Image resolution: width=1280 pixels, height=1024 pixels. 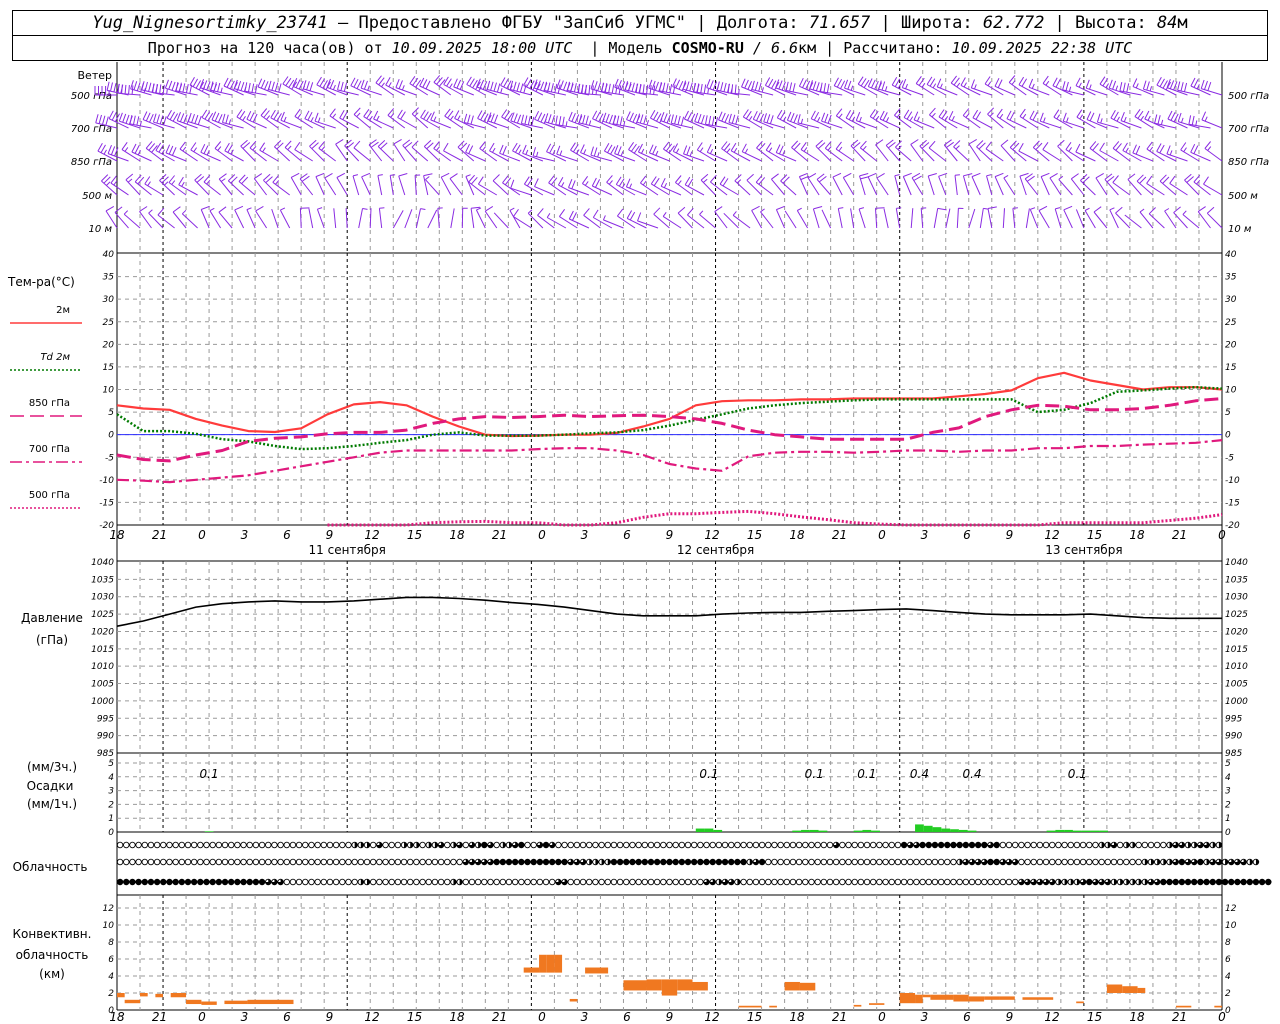 I want to click on precip-3h-label: 0.1, so click(x=814, y=774).